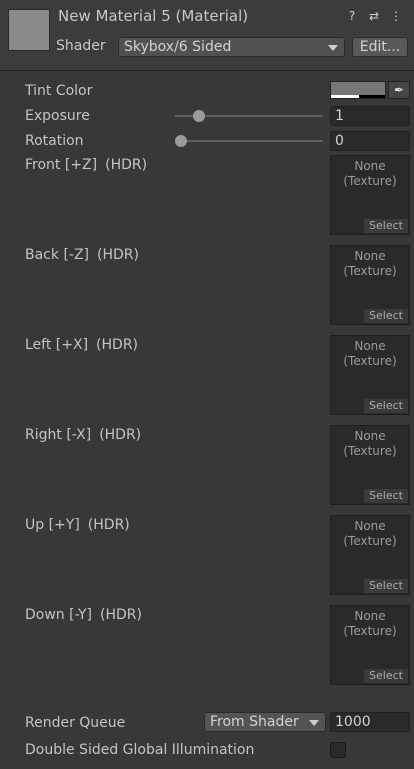 This screenshot has height=769, width=414. I want to click on texture-name: Up [+Y], so click(52, 525).